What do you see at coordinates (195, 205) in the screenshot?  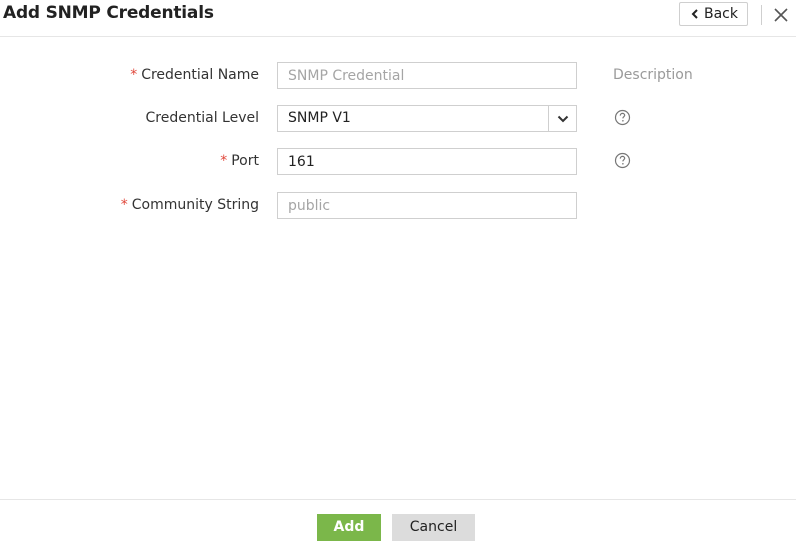 I see `community-string-label-text: Community String` at bounding box center [195, 205].